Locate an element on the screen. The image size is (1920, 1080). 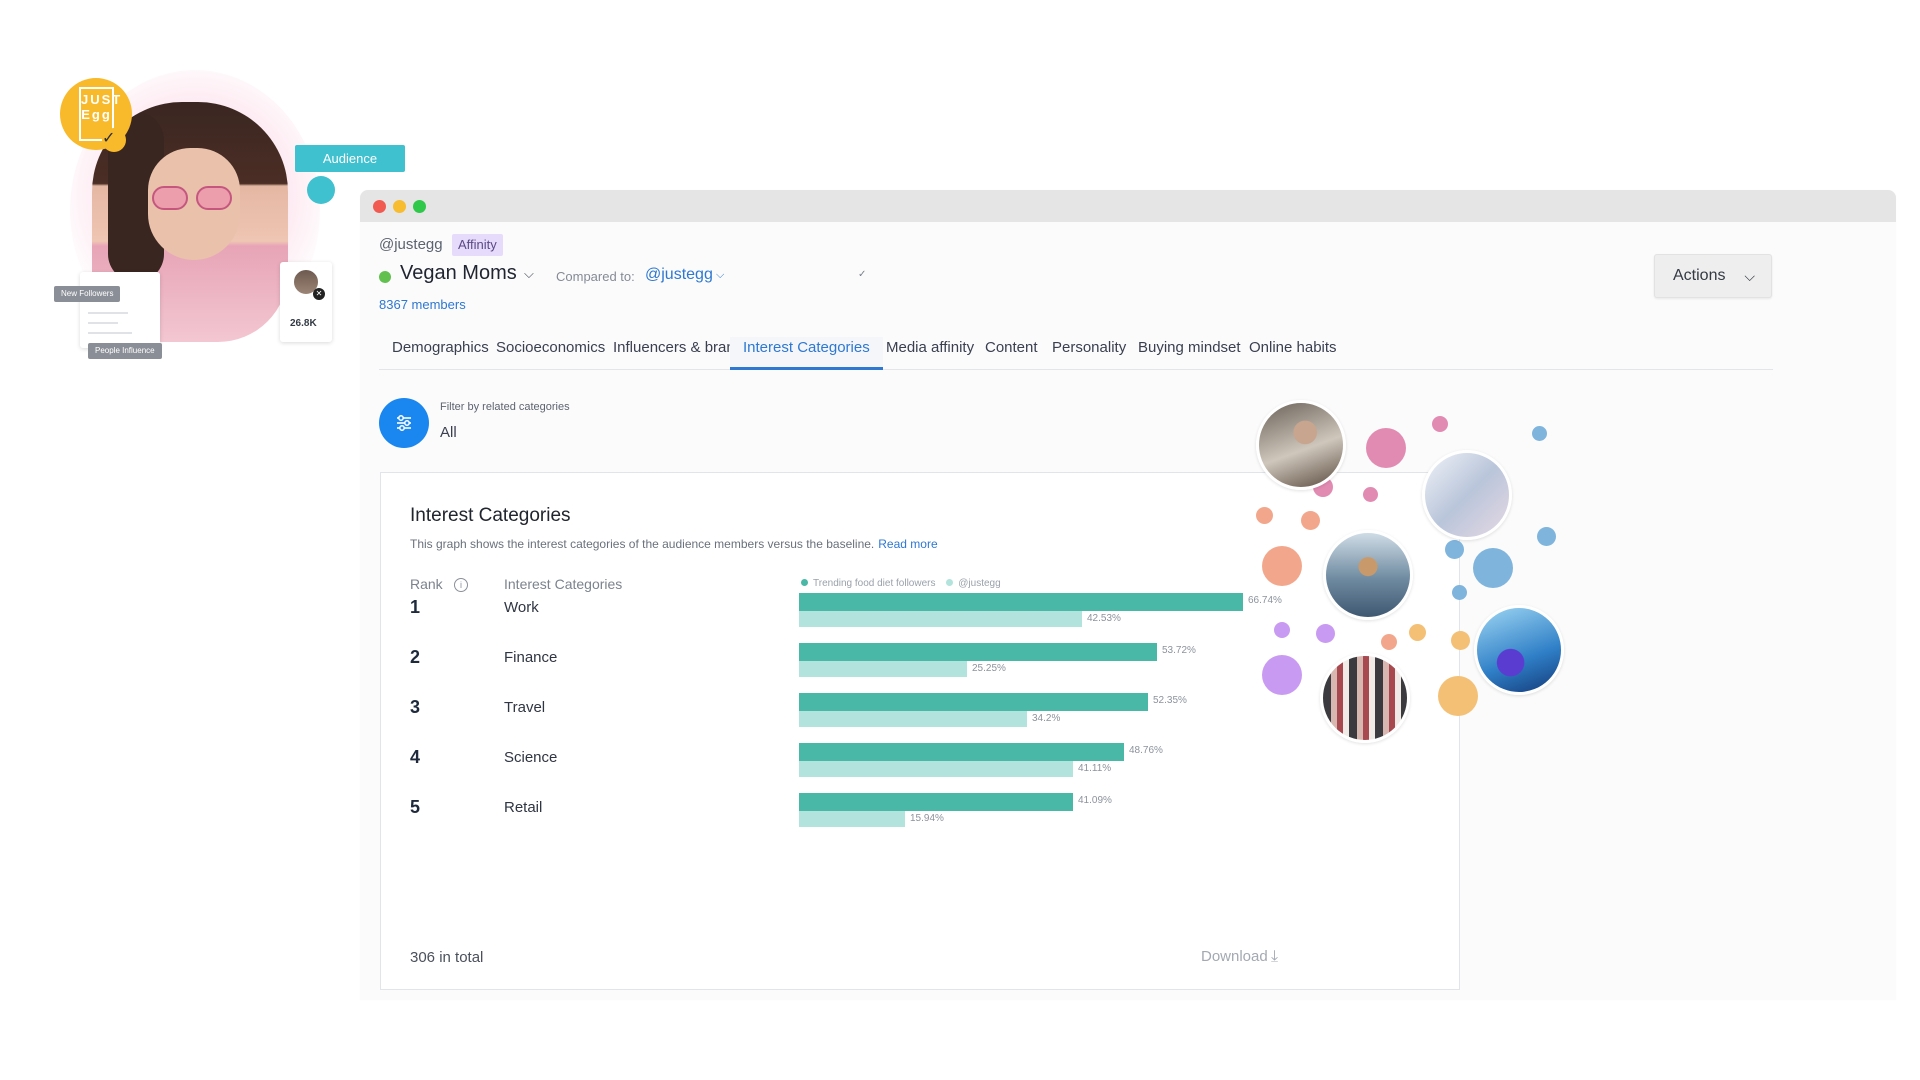
verified-check-icon: ✓ is located at coordinates (114, 140).